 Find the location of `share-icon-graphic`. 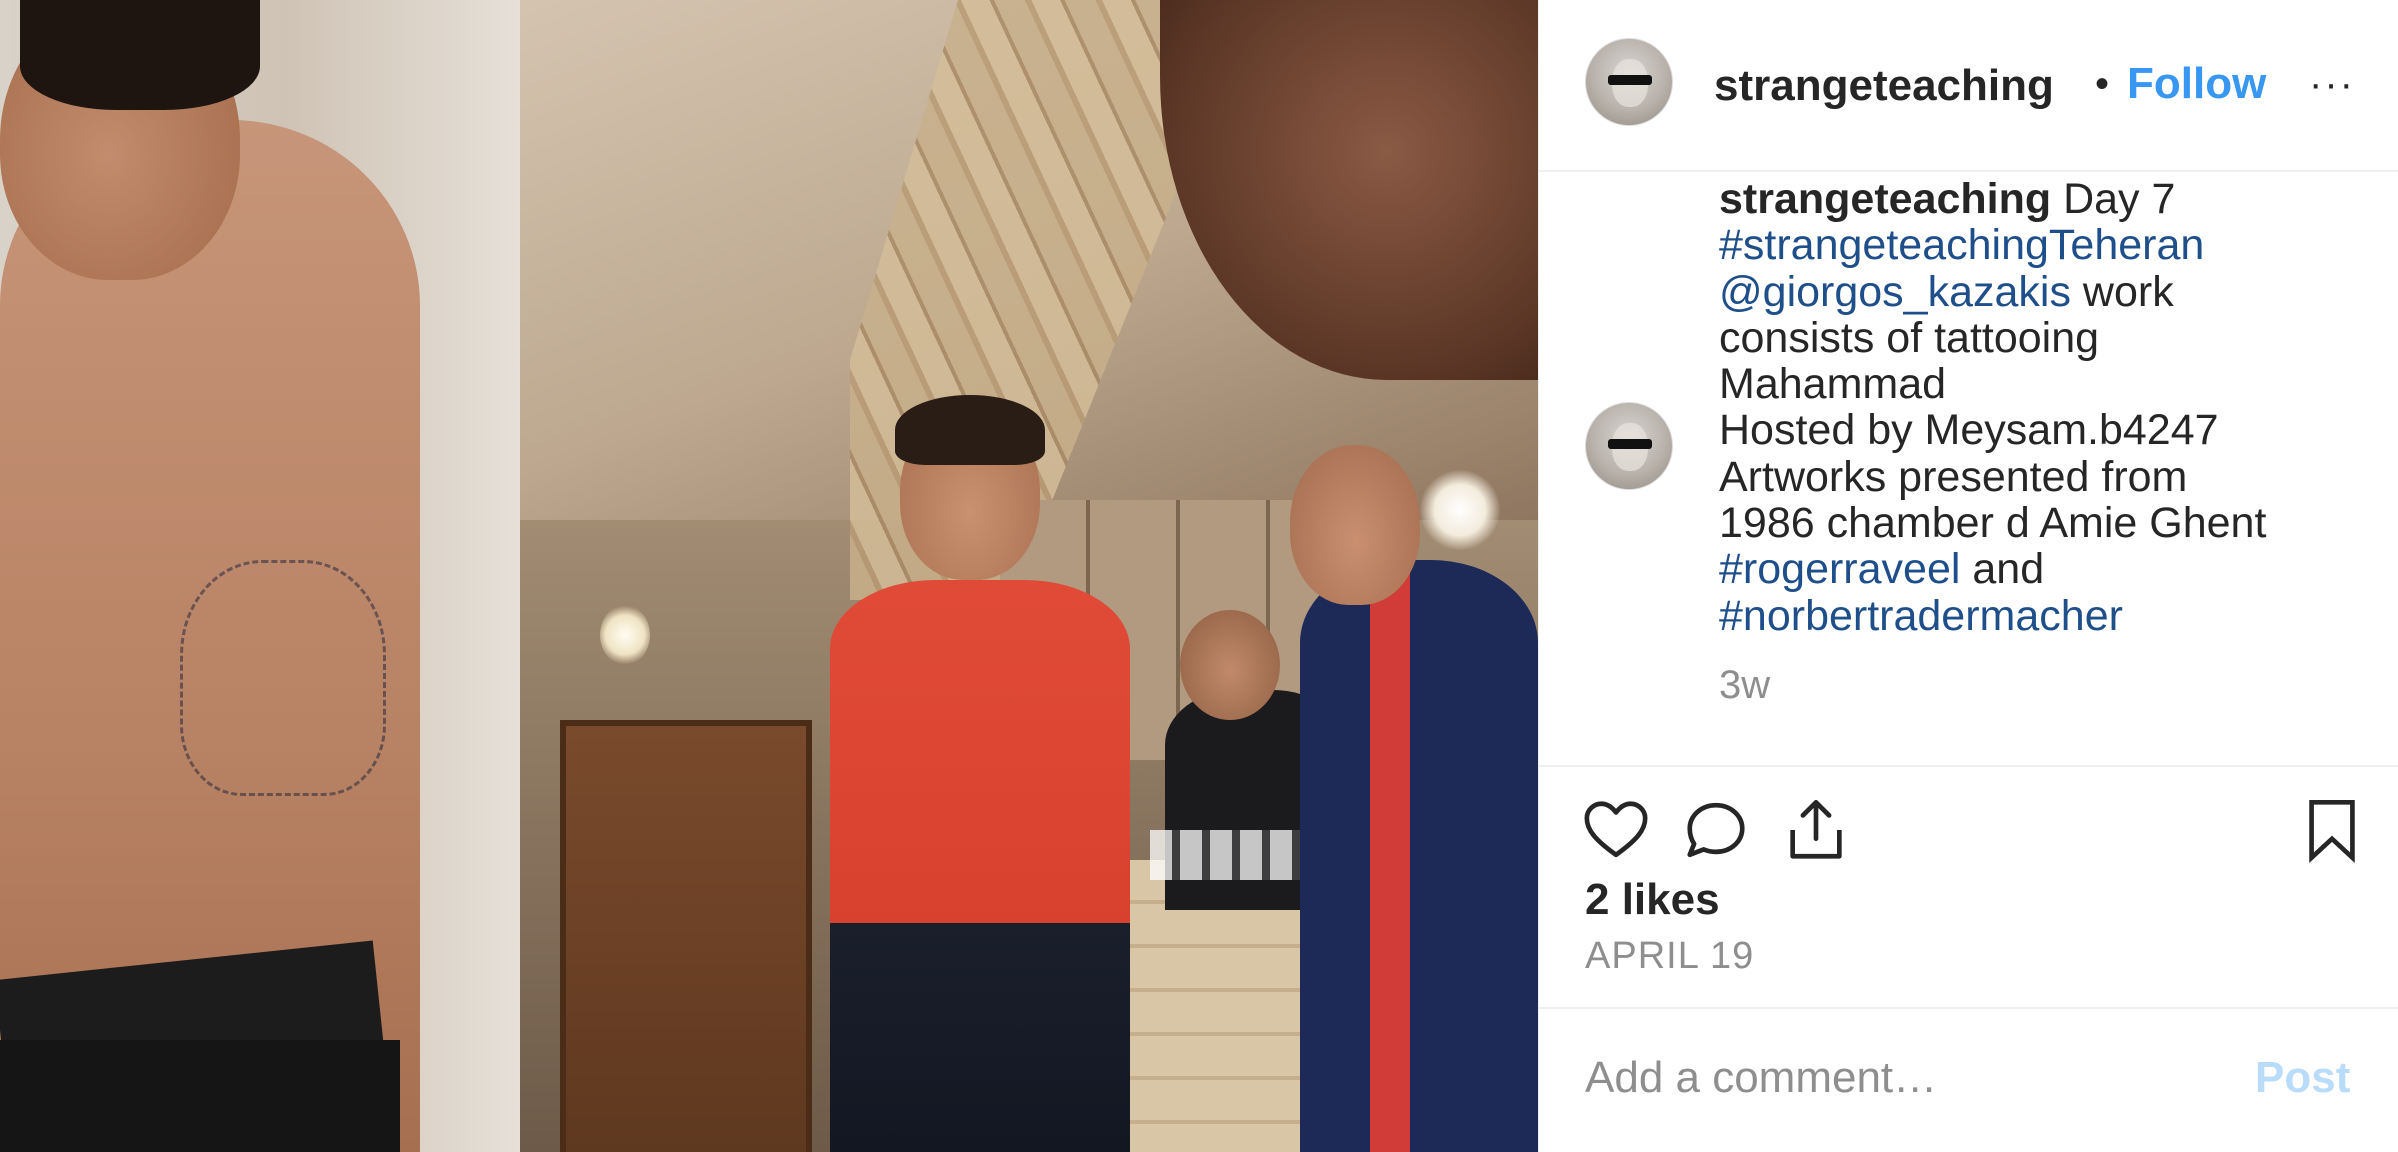

share-icon-graphic is located at coordinates (1816, 829).